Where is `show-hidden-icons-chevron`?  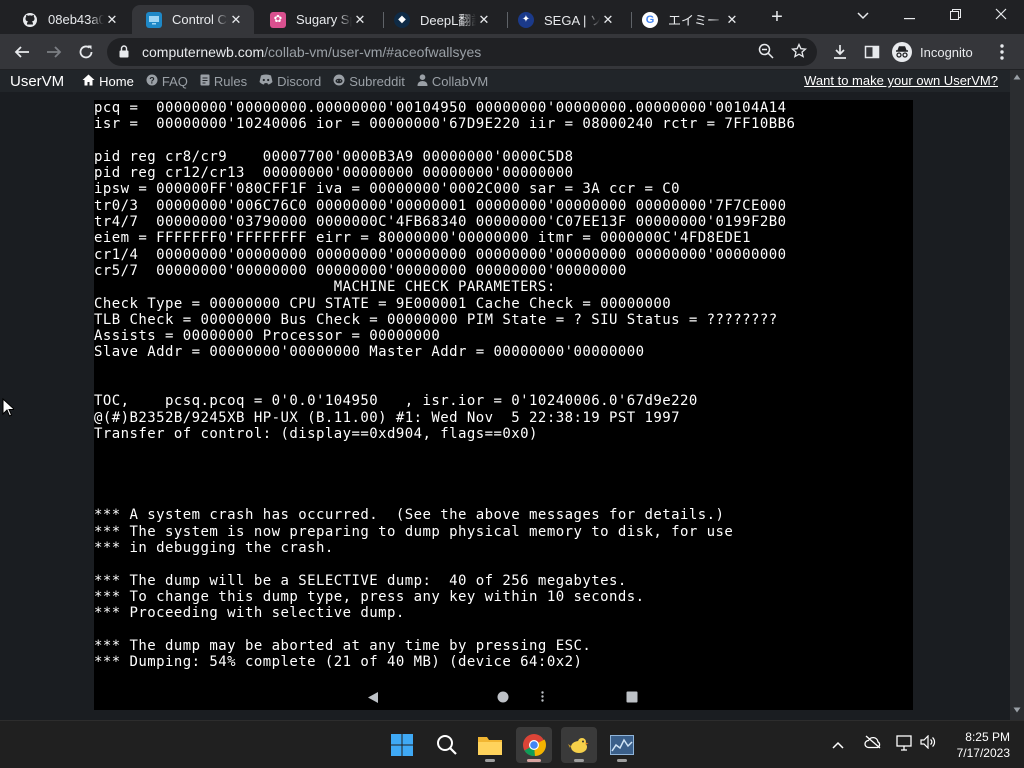 show-hidden-icons-chevron is located at coordinates (838, 745).